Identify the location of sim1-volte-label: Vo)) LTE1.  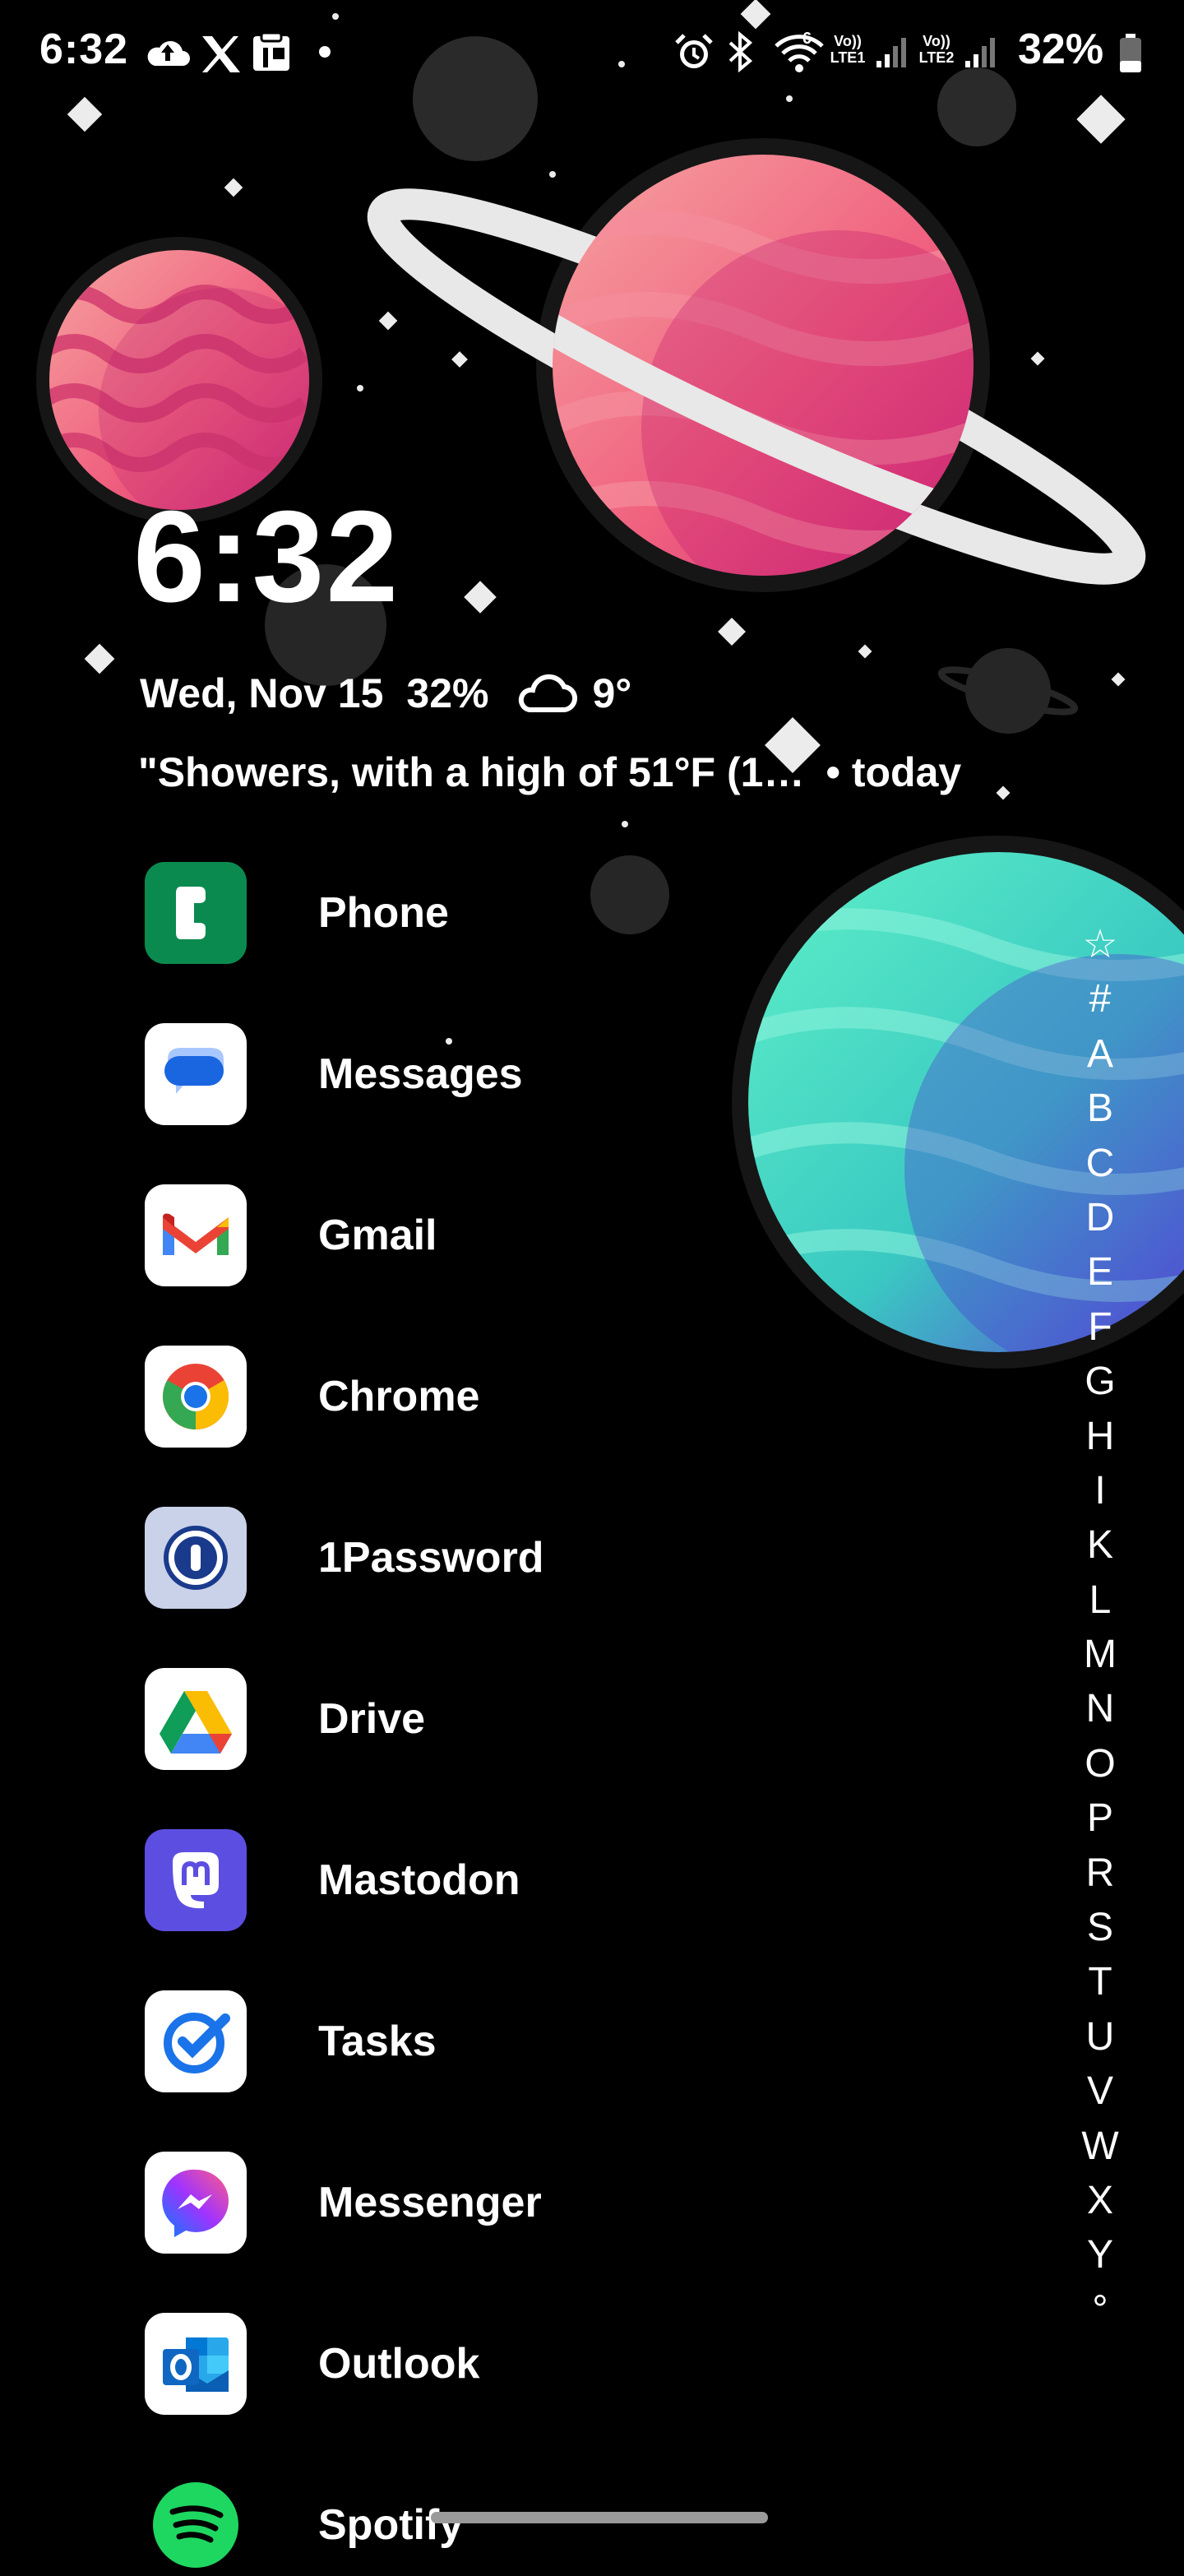
(848, 49).